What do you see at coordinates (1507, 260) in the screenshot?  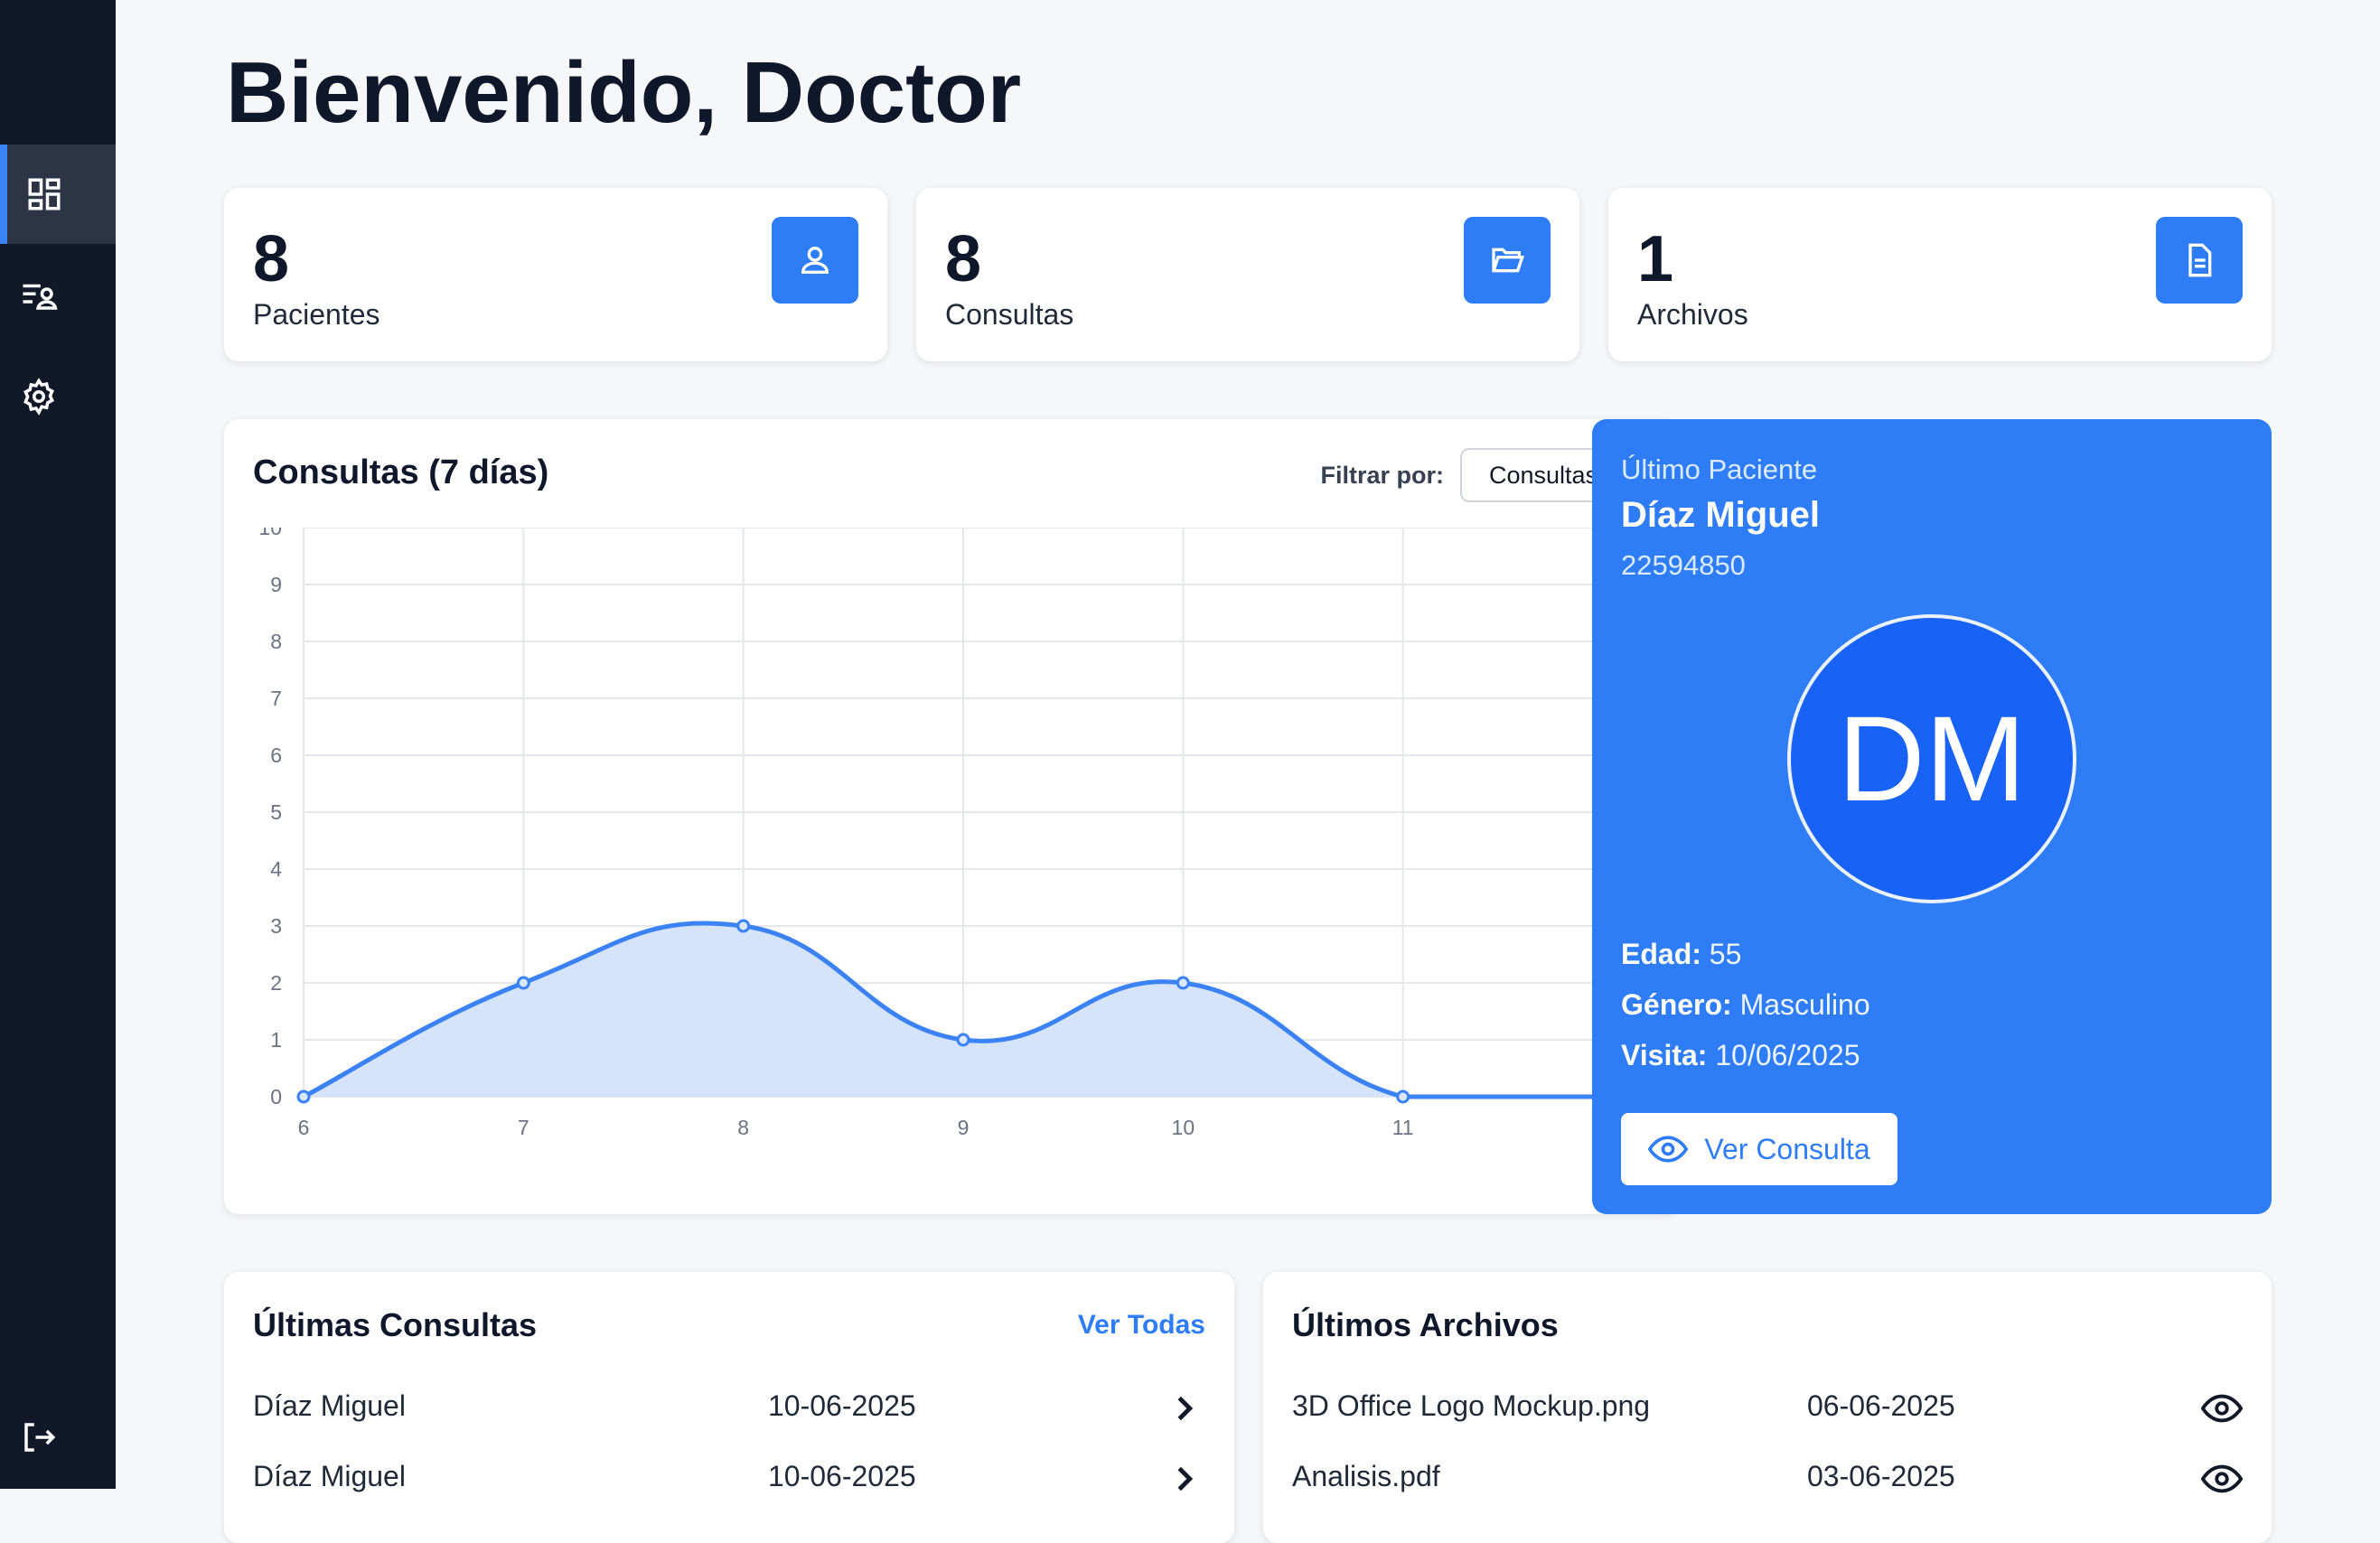 I see `folder-open-icon` at bounding box center [1507, 260].